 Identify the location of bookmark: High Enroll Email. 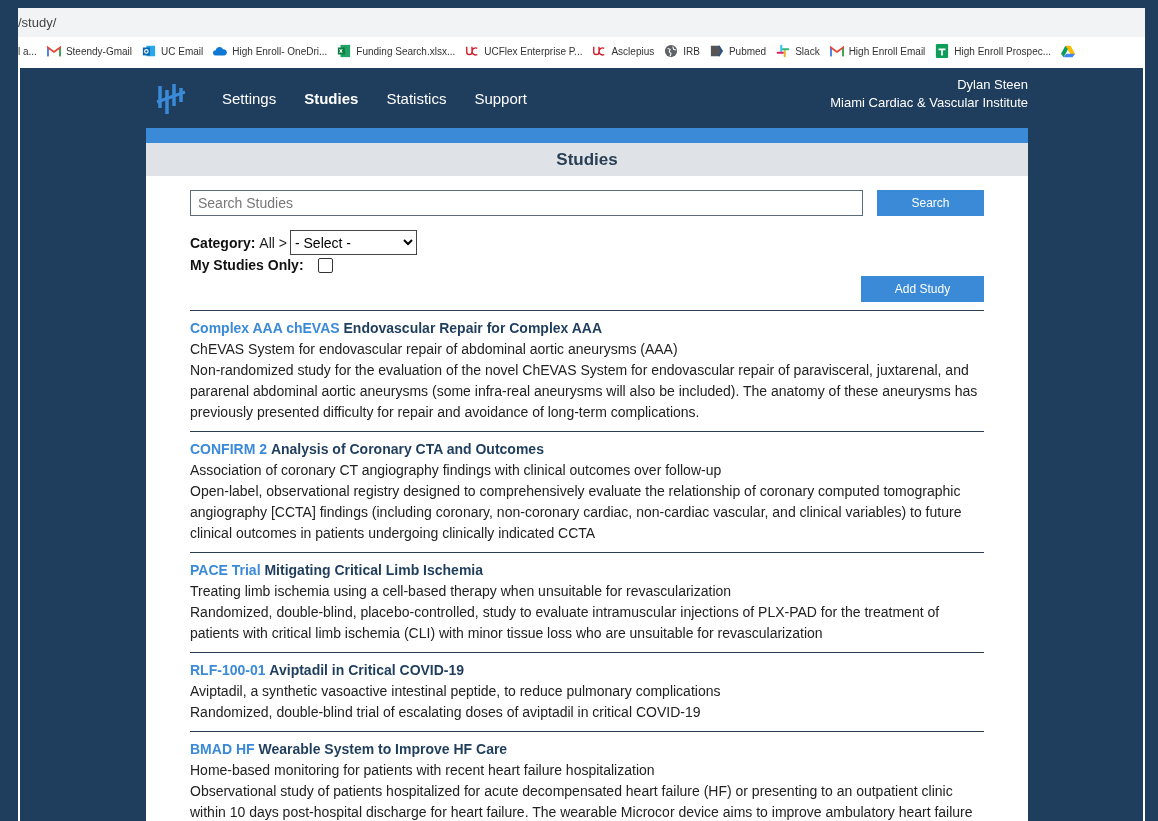
(877, 51).